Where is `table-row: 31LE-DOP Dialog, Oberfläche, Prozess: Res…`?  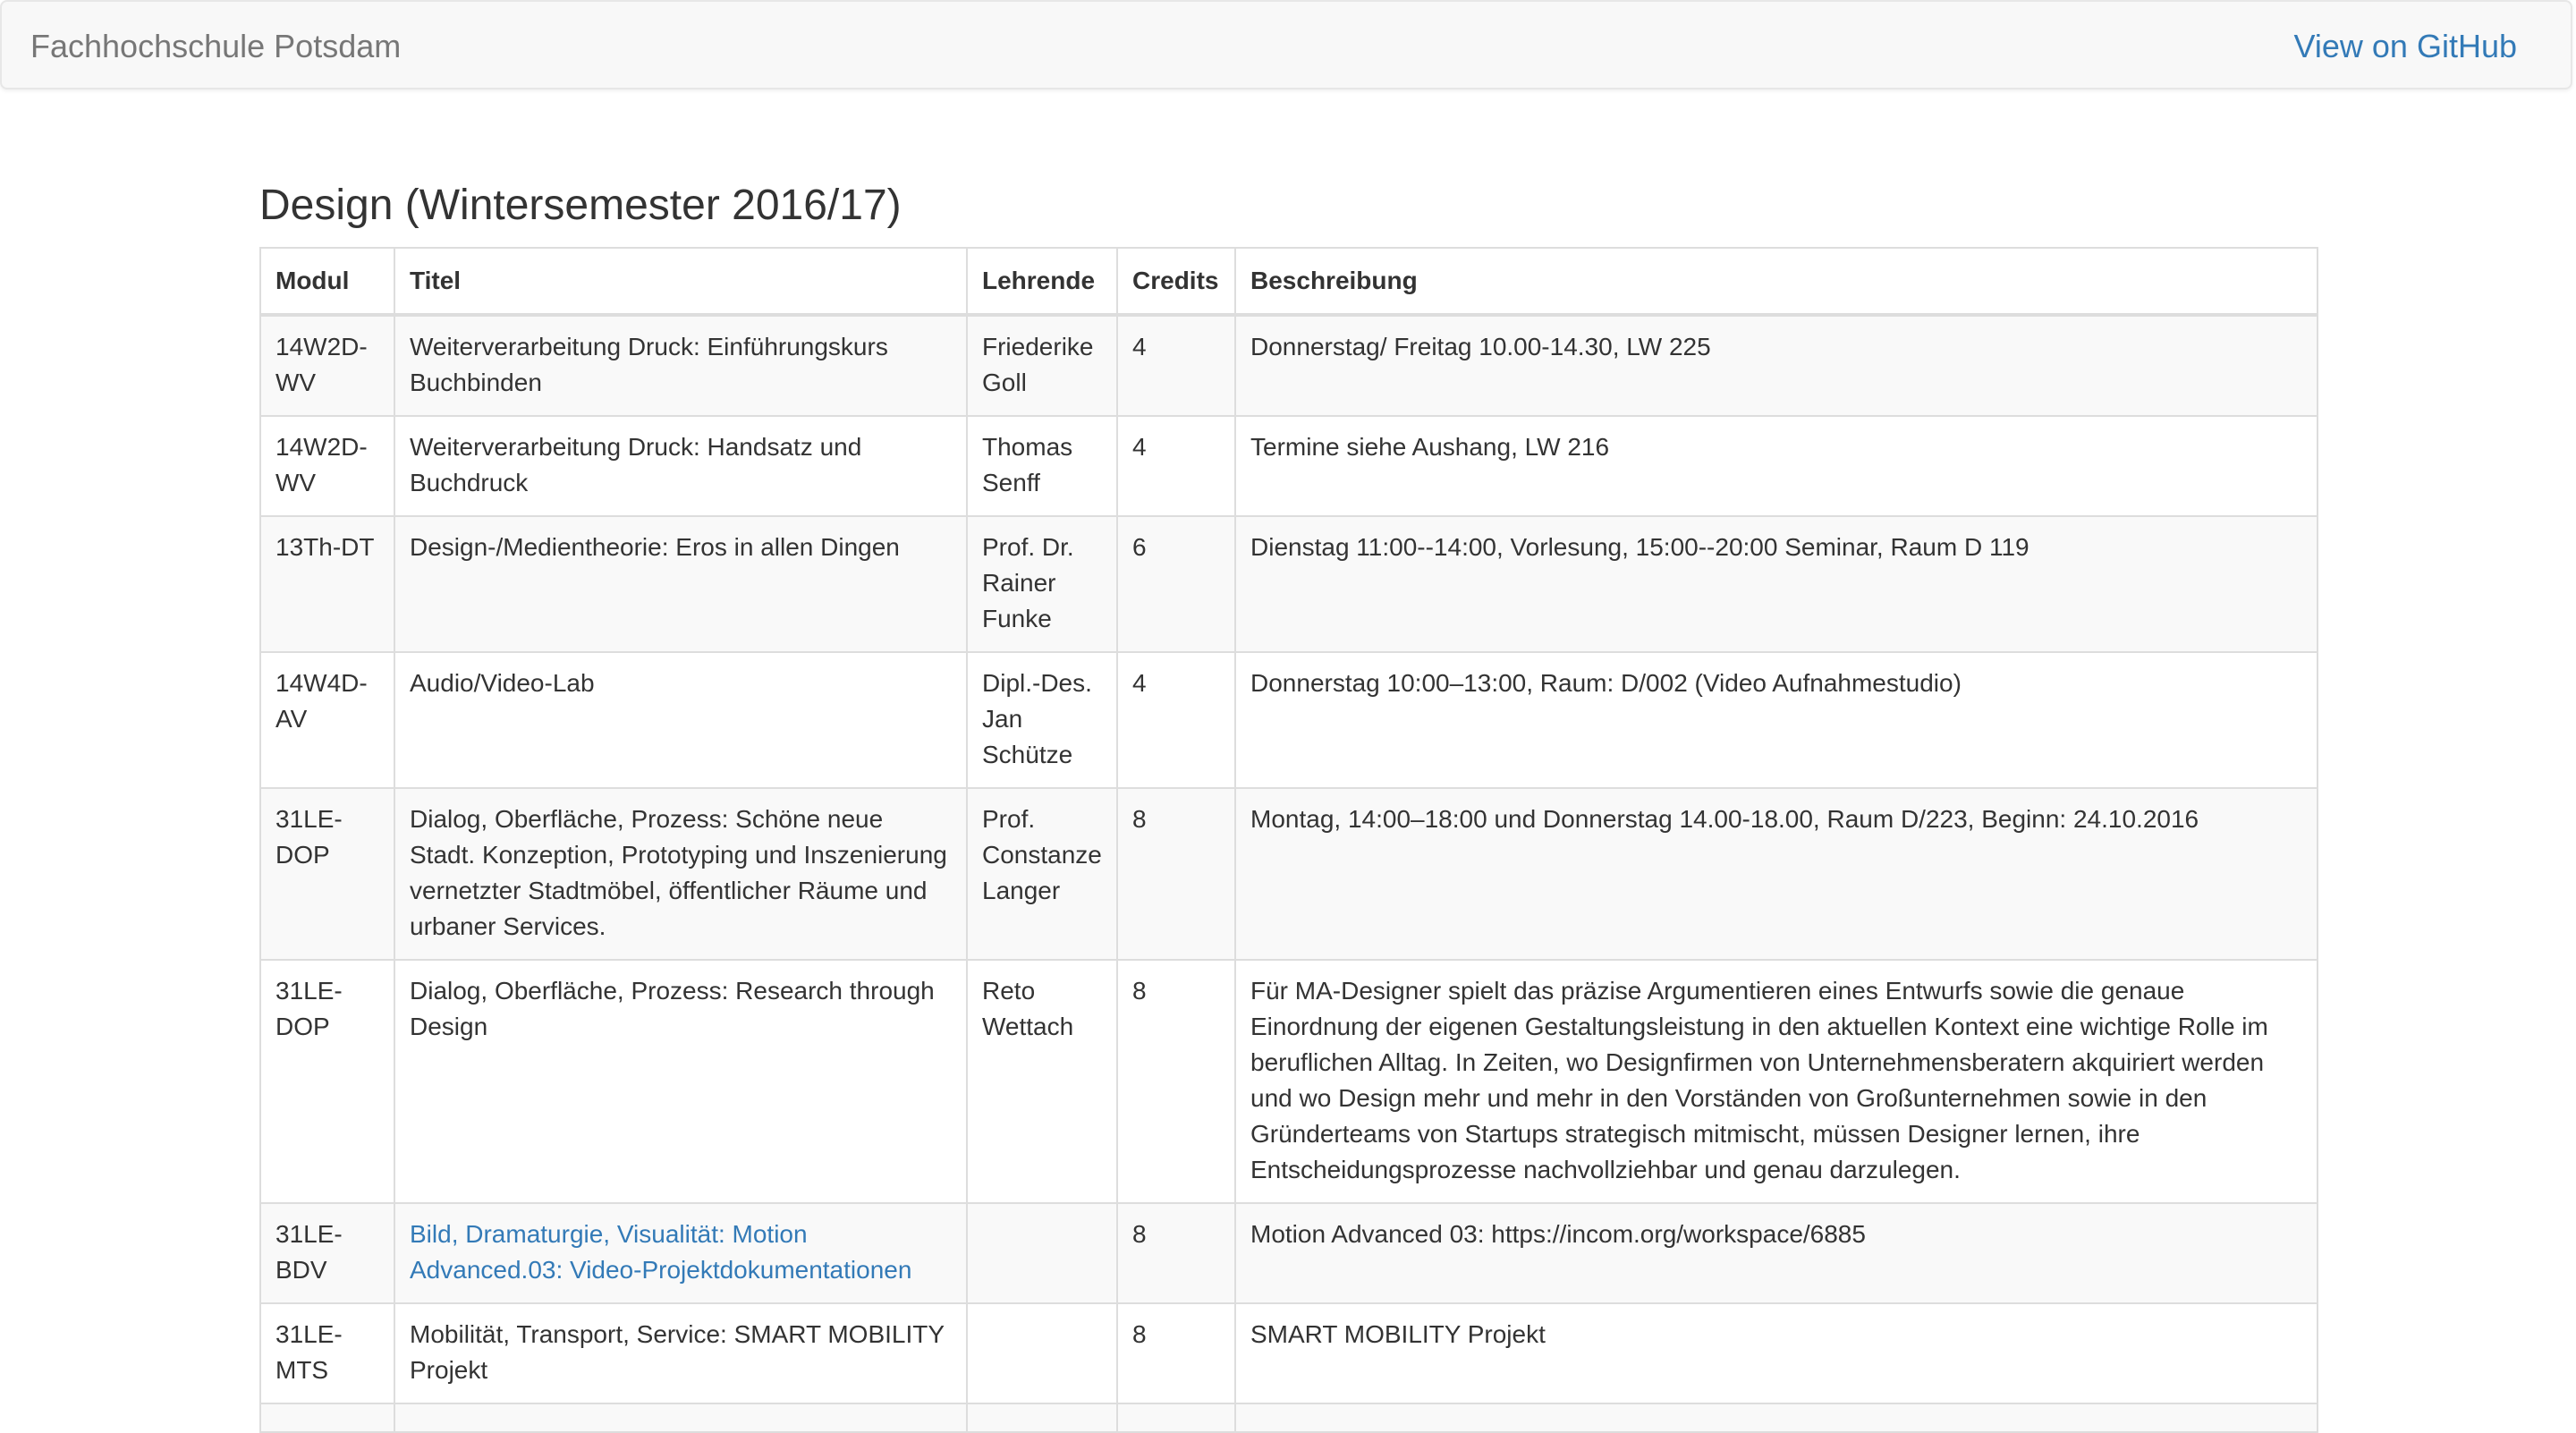 table-row: 31LE-DOP Dialog, Oberfläche, Prozess: Res… is located at coordinates (1288, 1081).